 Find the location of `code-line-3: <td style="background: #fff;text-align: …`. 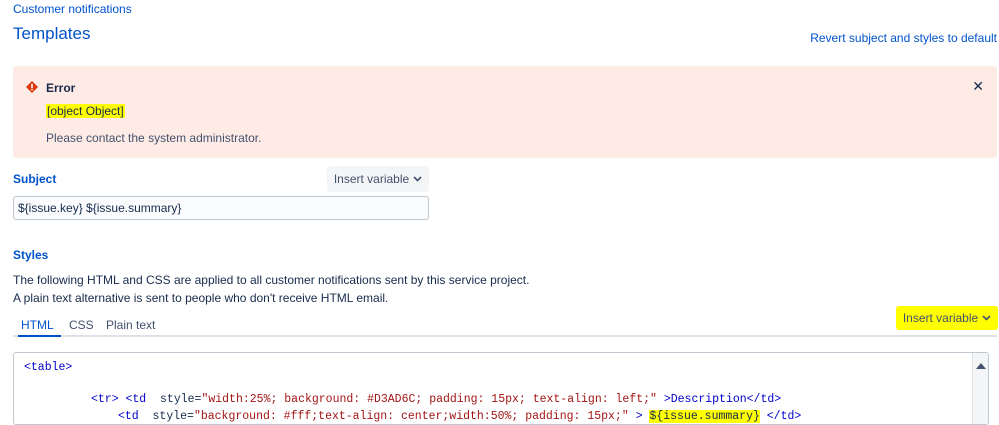

code-line-3: <td style="background: #fff;text-align: … is located at coordinates (460, 416).